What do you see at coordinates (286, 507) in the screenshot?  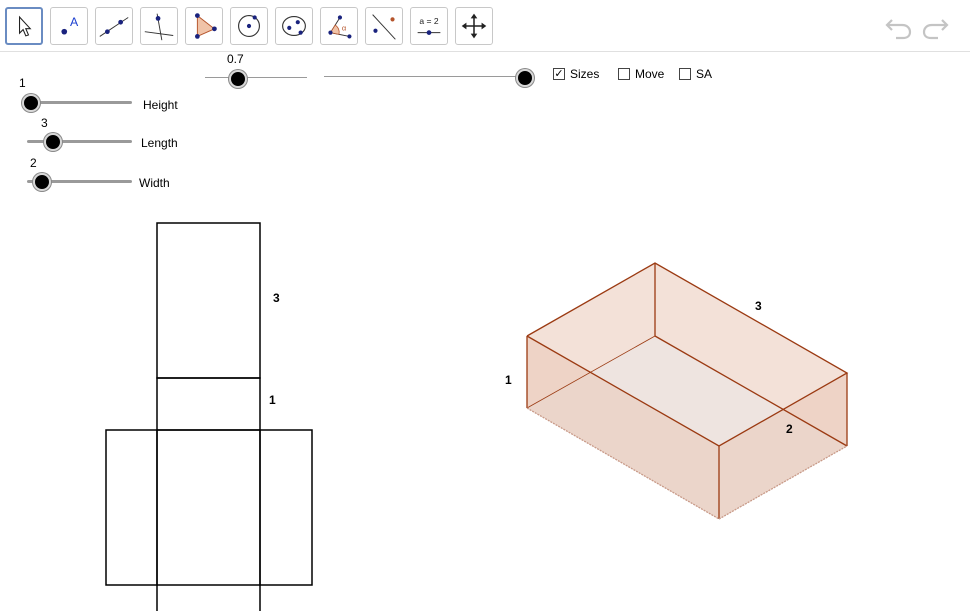 I see `net-right-face` at bounding box center [286, 507].